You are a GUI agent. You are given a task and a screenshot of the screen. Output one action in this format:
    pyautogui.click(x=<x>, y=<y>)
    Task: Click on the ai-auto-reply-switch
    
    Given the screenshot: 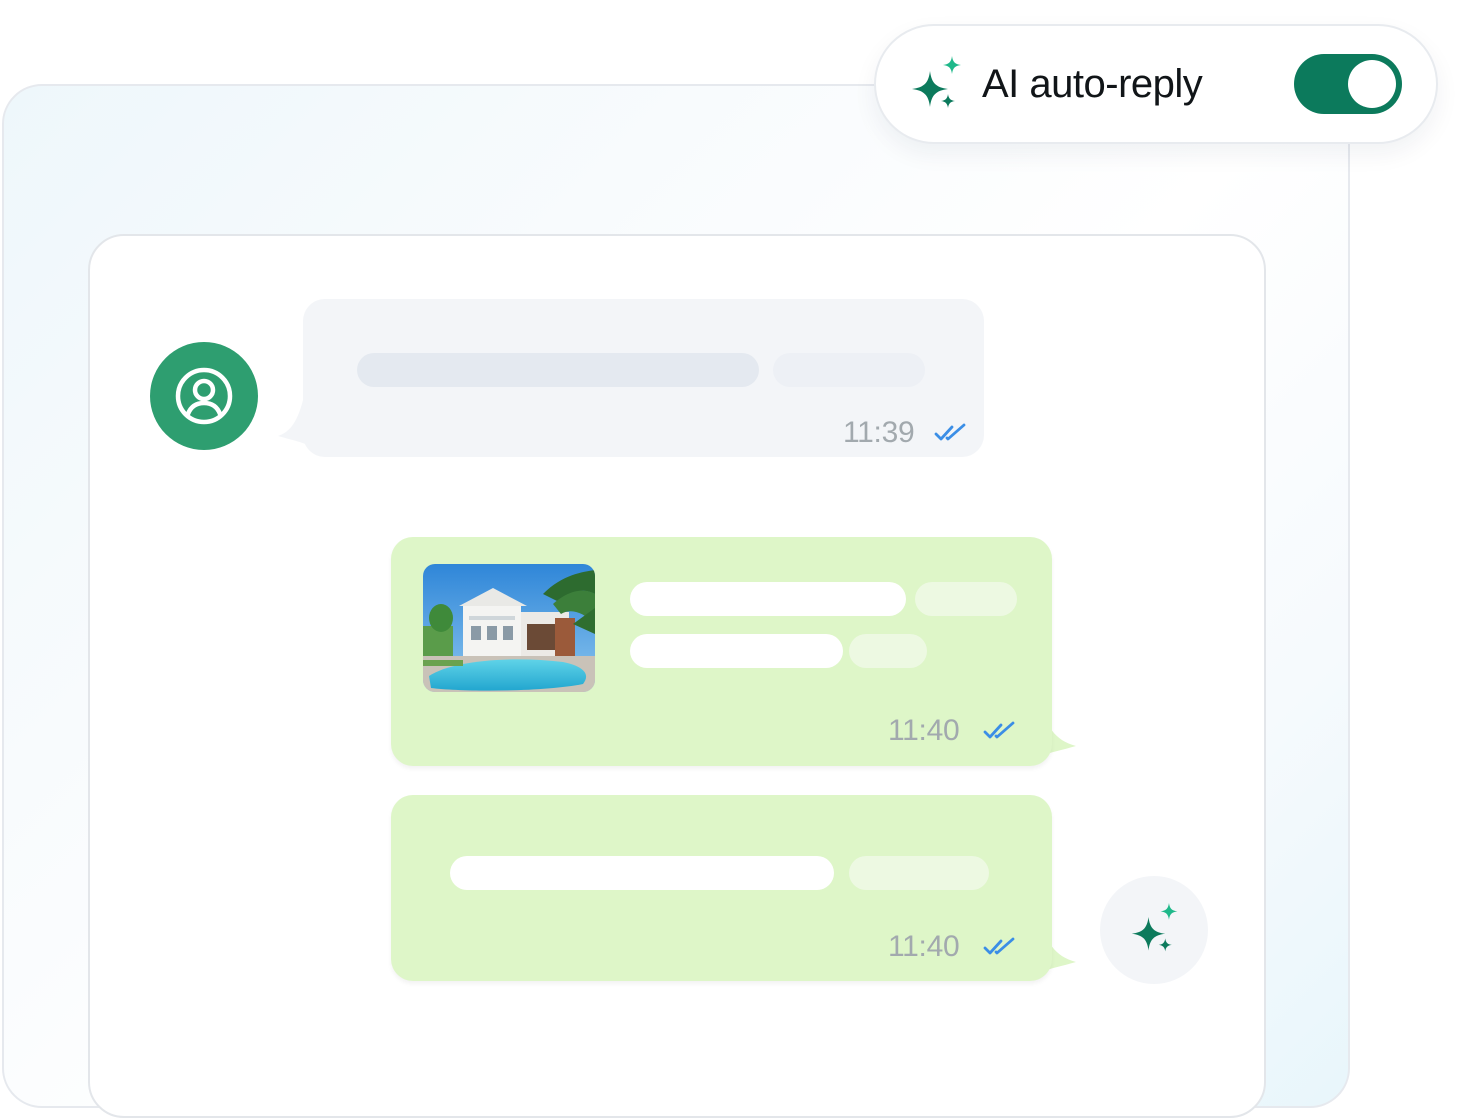 What is the action you would take?
    pyautogui.click(x=1348, y=84)
    